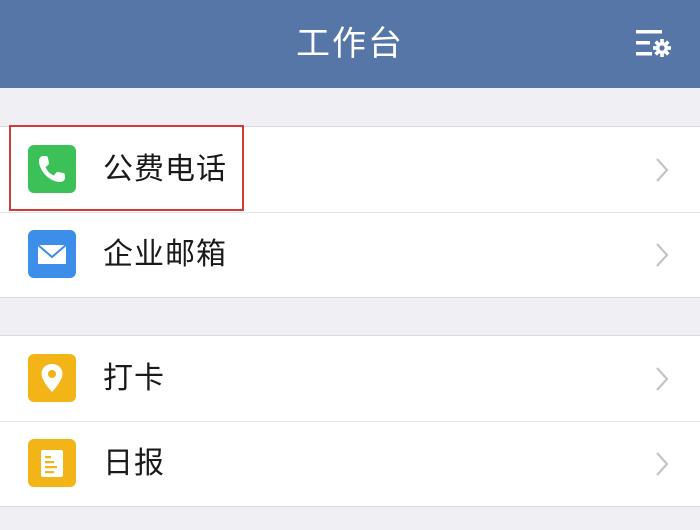 This screenshot has width=700, height=530. I want to click on page-title: 工作台, so click(350, 44).